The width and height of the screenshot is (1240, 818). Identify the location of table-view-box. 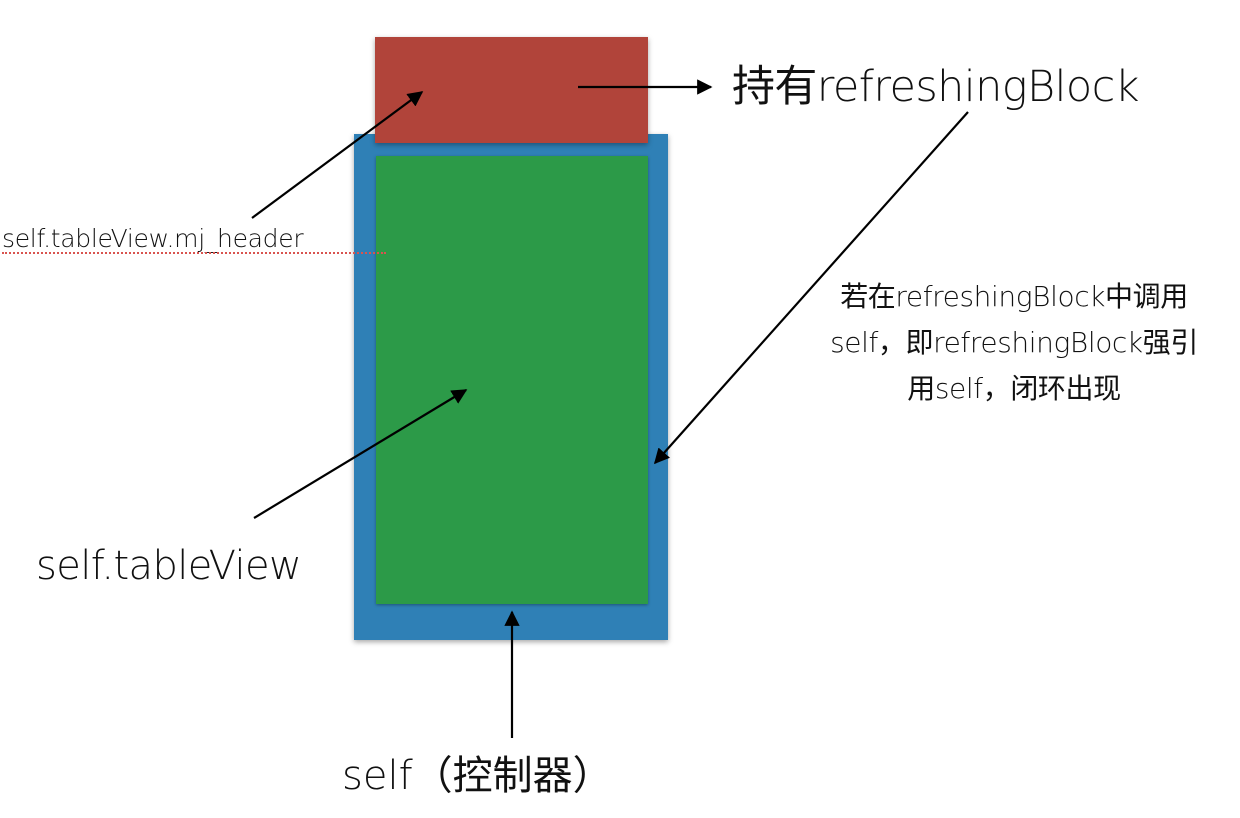
(512, 380).